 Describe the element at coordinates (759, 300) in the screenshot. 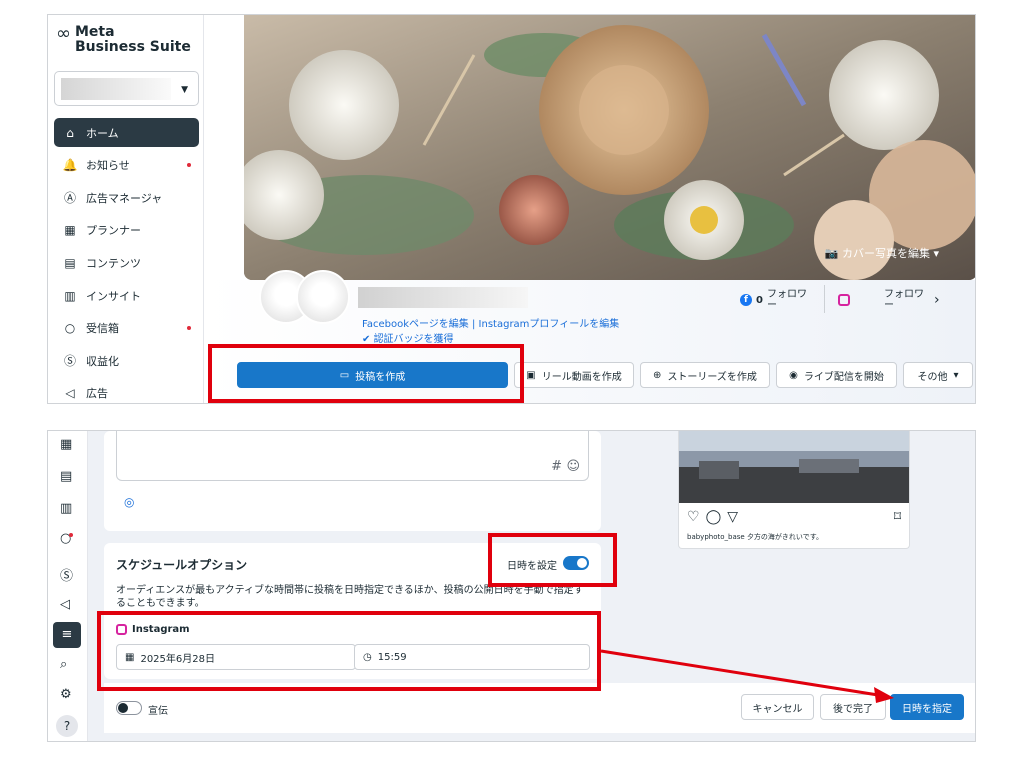

I see `facebook-follower-count: 0` at that location.